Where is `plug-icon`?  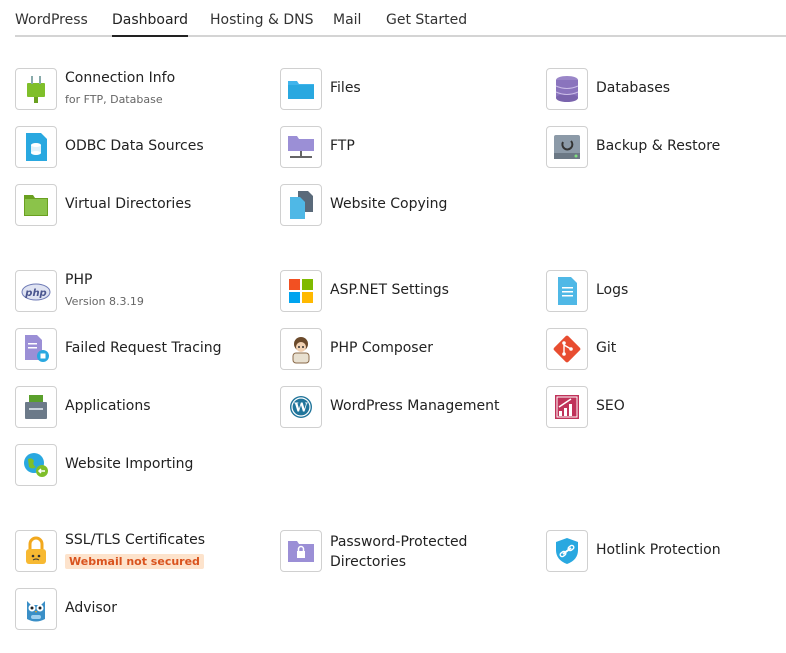 plug-icon is located at coordinates (36, 89).